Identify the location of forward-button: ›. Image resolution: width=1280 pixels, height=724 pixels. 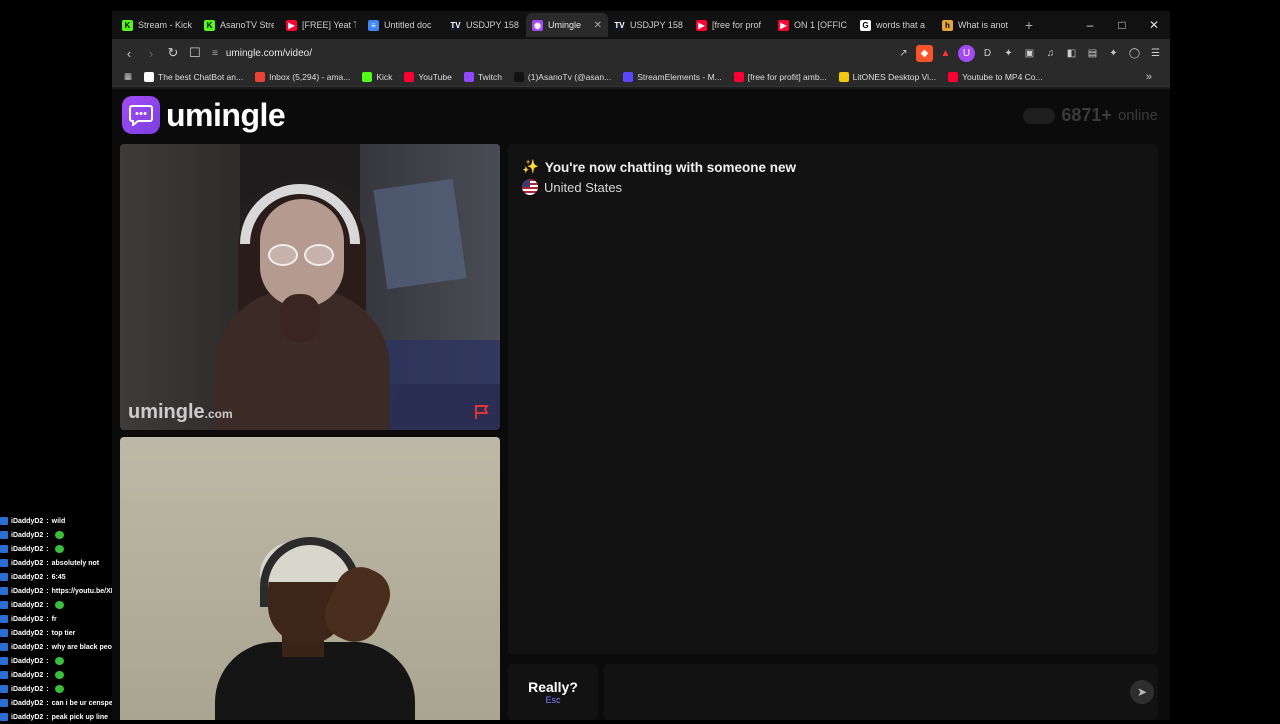
(151, 53).